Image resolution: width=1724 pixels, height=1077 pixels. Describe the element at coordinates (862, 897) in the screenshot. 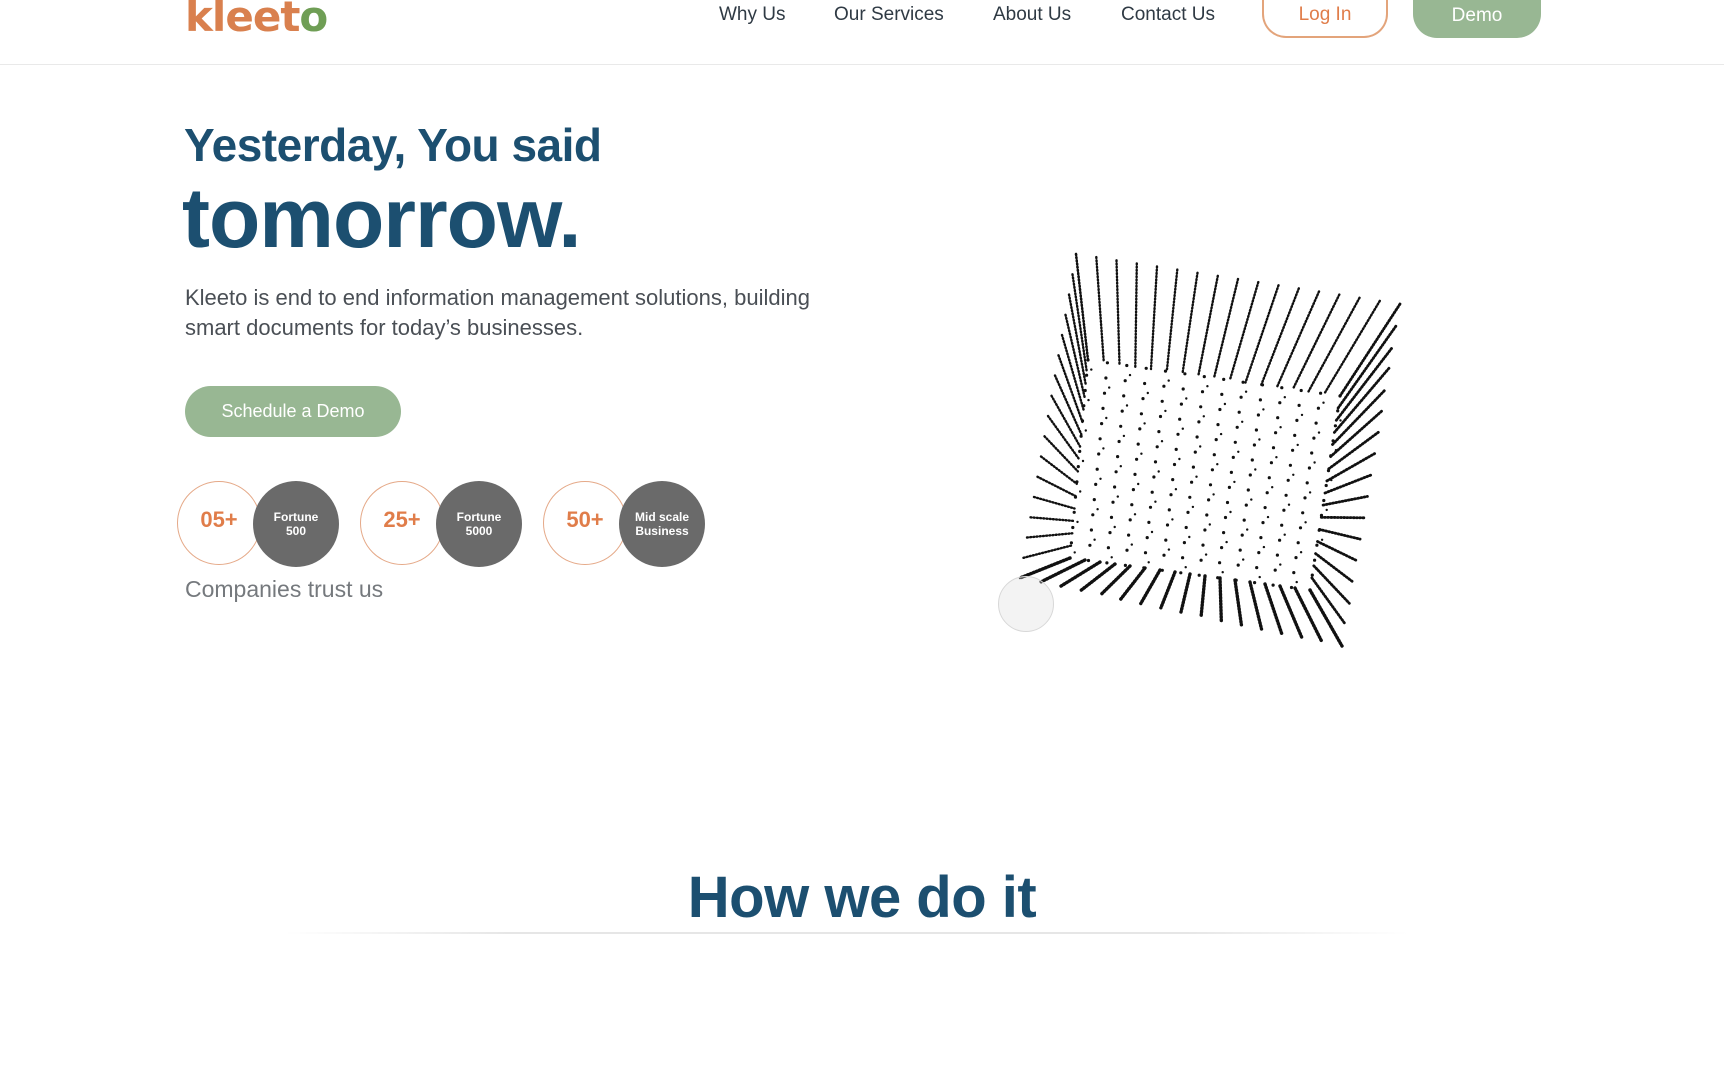

I see `section-title: How we do it` at that location.